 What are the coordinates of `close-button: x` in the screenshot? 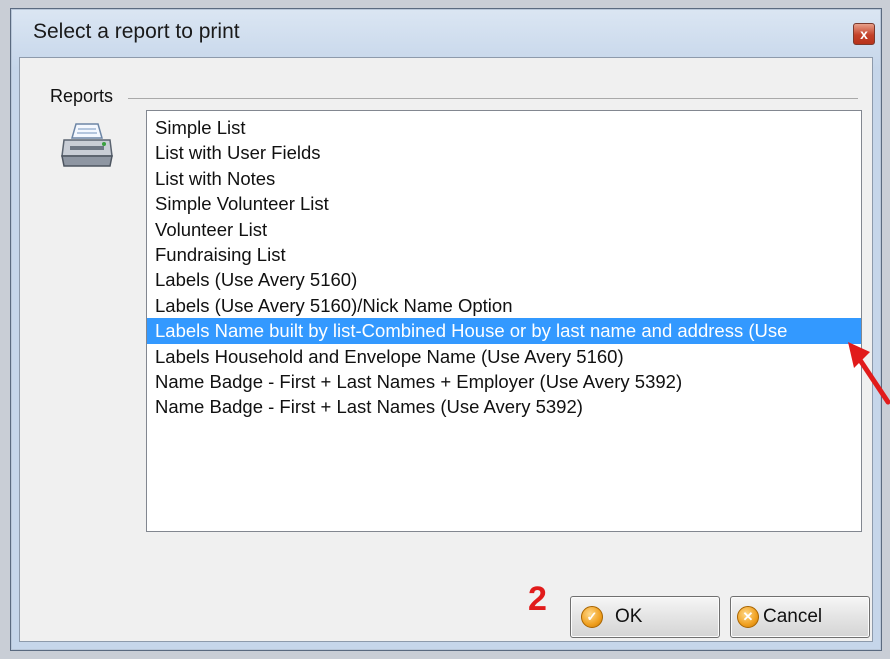 It's located at (864, 34).